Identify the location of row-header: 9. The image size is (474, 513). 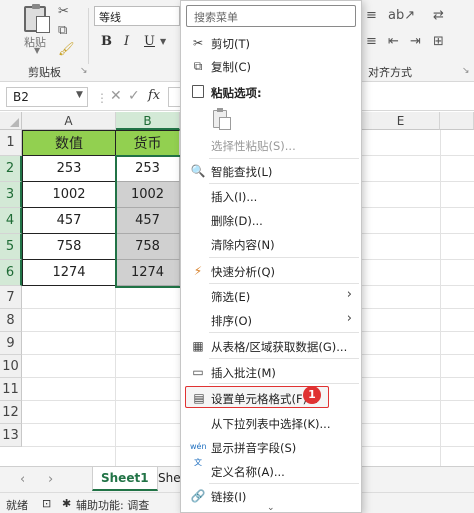
(11, 343).